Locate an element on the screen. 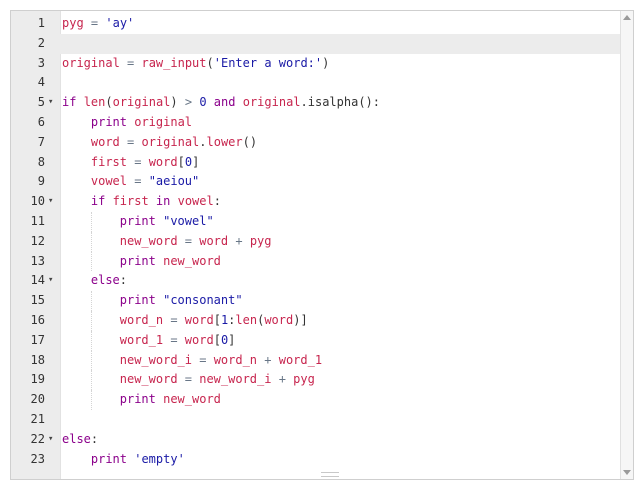 The height and width of the screenshot is (487, 640). line-number: 16 is located at coordinates (37, 319).